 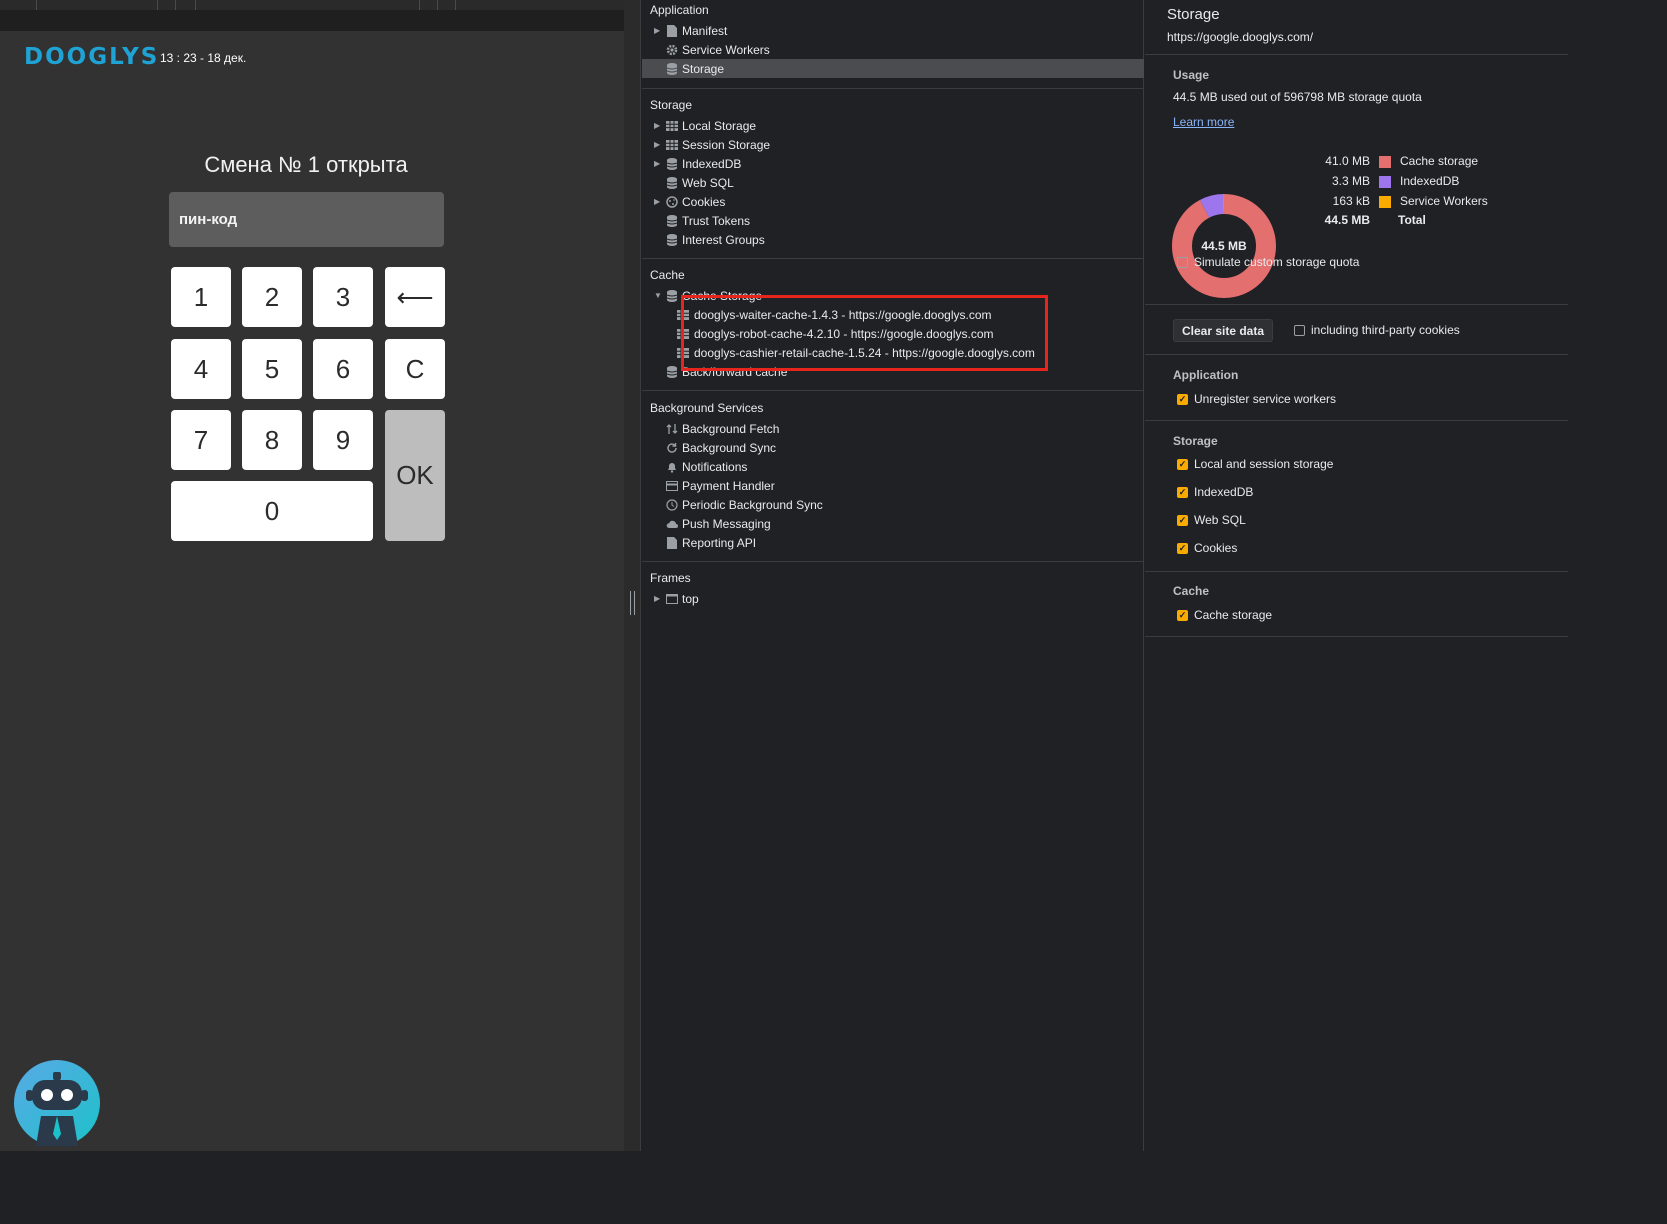 I want to click on web-sql-checkbox: ✓ Web SQL, so click(x=1211, y=520).